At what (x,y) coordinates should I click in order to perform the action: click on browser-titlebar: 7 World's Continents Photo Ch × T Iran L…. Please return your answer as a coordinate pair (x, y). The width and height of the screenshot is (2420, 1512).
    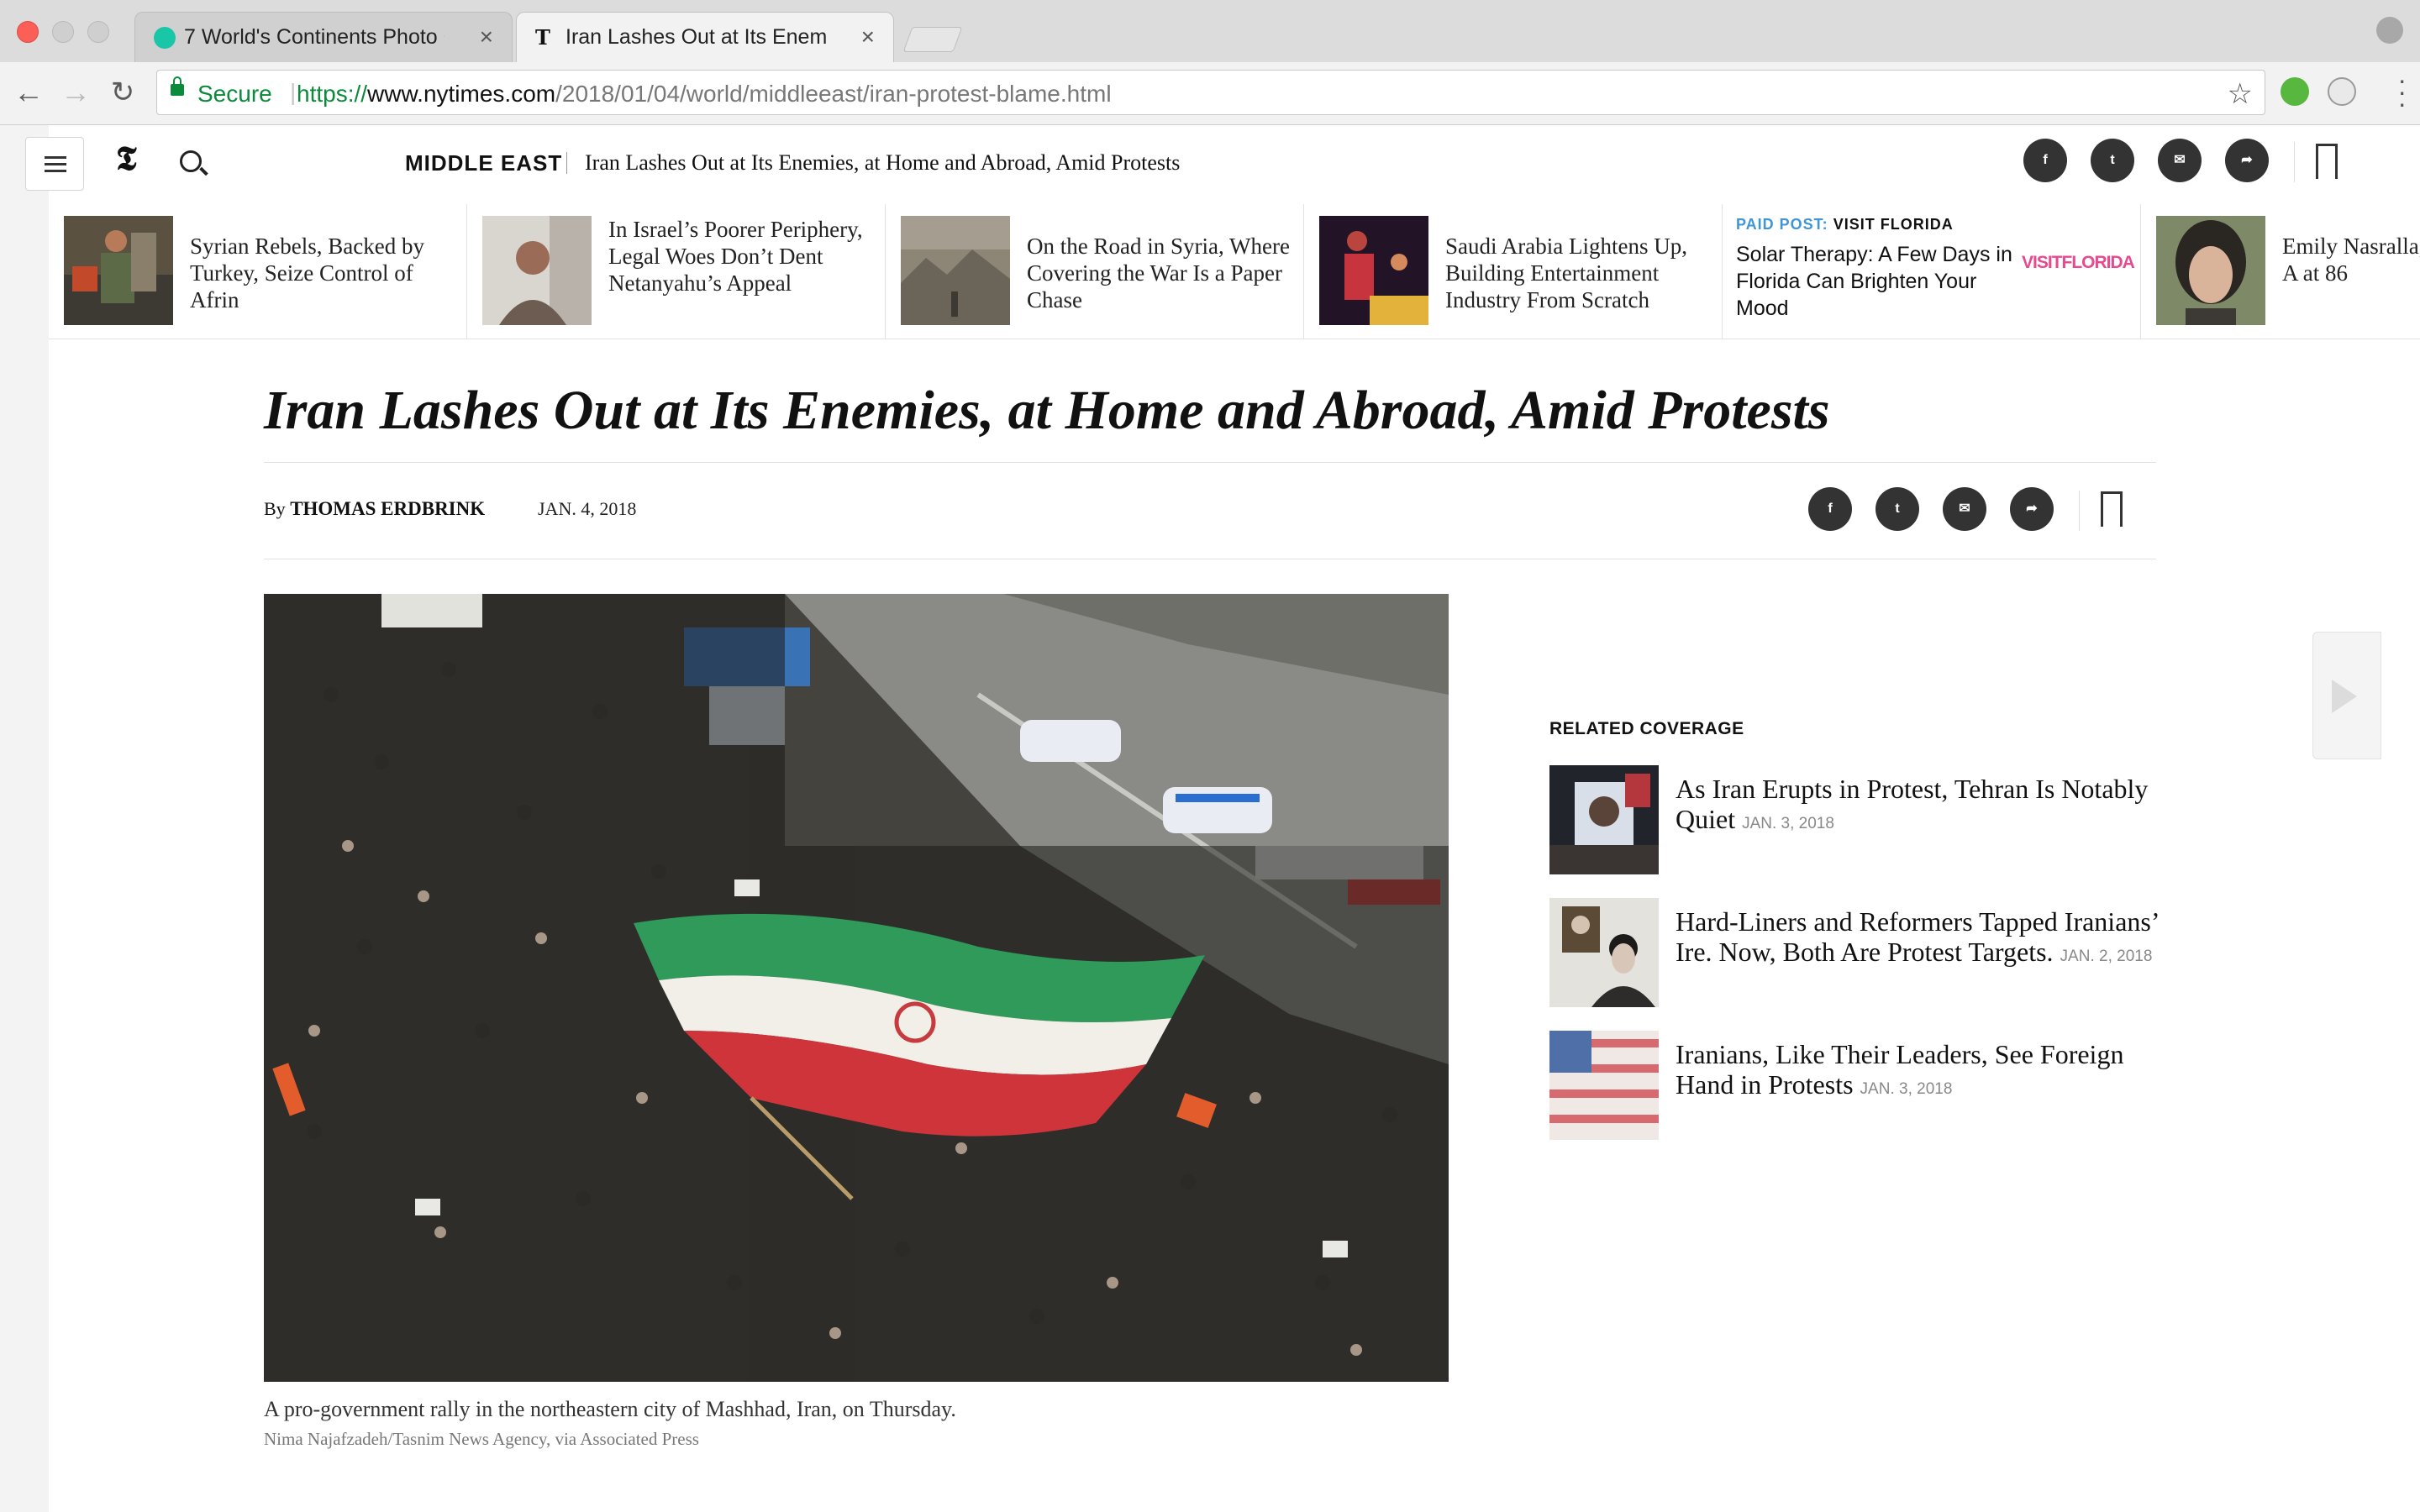
    Looking at the image, I should click on (1210, 31).